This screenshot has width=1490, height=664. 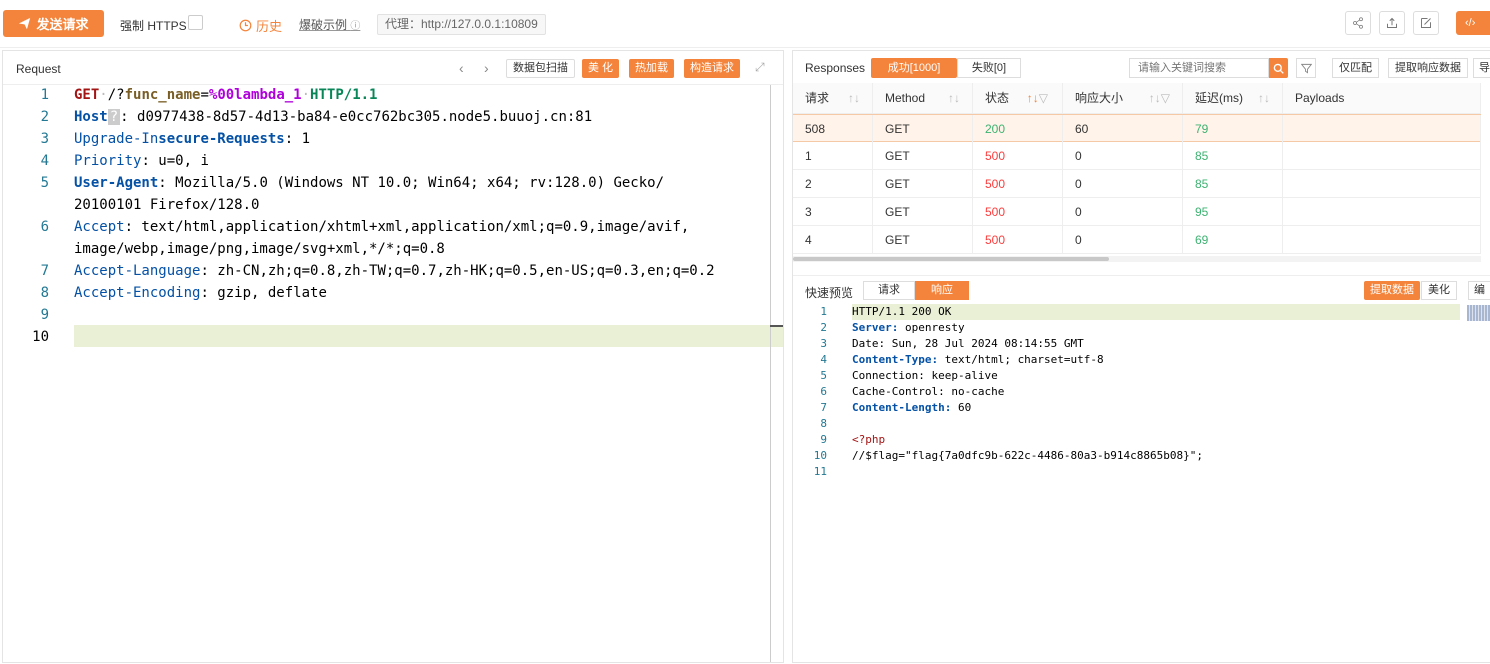 What do you see at coordinates (760, 67) in the screenshot?
I see `expand-icon: ⤢` at bounding box center [760, 67].